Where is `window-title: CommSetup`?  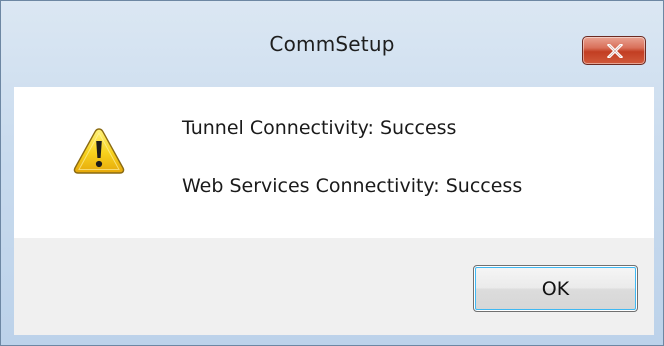
window-title: CommSetup is located at coordinates (332, 44).